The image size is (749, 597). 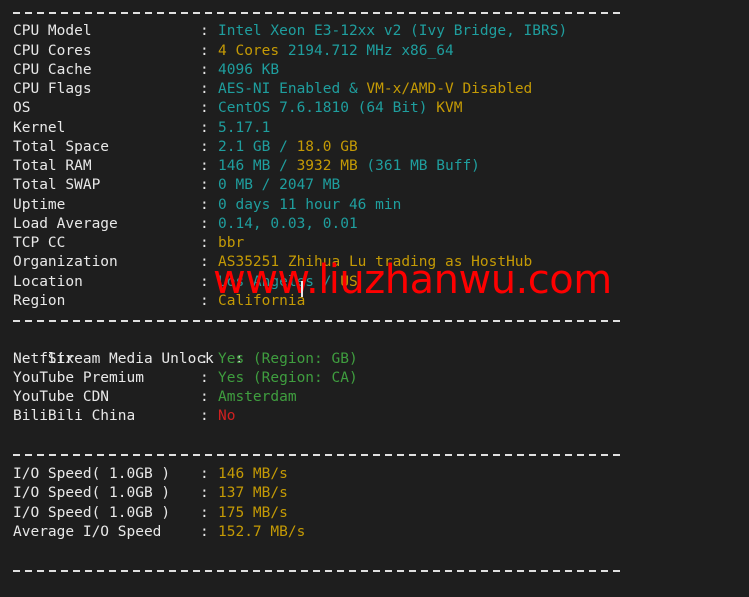 I want to click on info-row-value: 5.17.1, so click(x=244, y=127).